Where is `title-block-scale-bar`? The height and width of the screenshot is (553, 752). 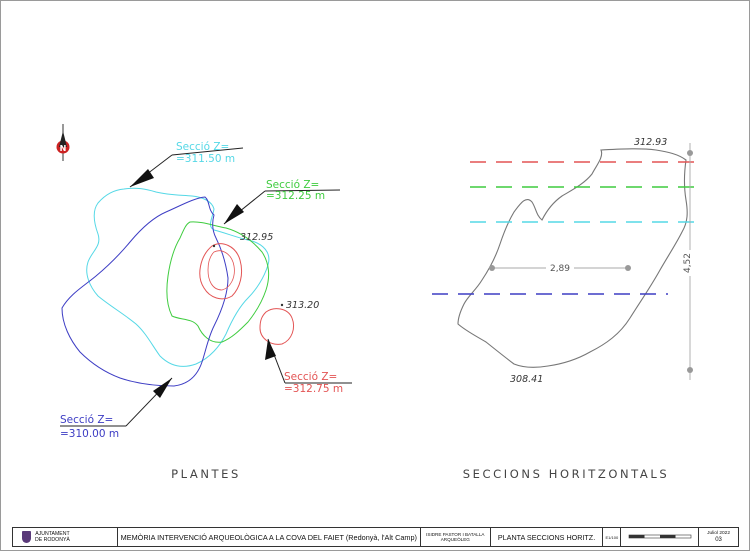 title-block-scale-bar is located at coordinates (660, 537).